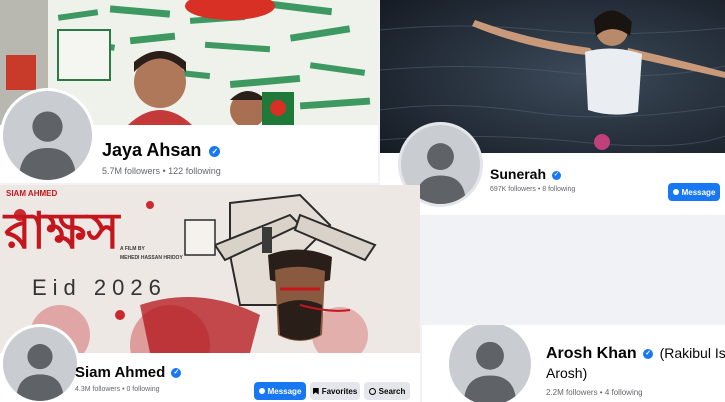 This screenshot has height=402, width=725. I want to click on poster-title: রাক্ষস, so click(62, 231).